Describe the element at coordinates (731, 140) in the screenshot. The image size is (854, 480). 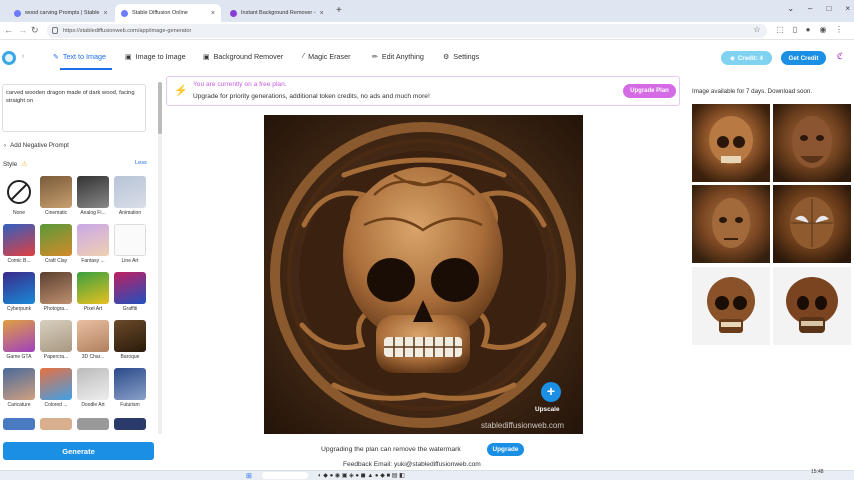
I see `skull-thumbnail-art` at that location.